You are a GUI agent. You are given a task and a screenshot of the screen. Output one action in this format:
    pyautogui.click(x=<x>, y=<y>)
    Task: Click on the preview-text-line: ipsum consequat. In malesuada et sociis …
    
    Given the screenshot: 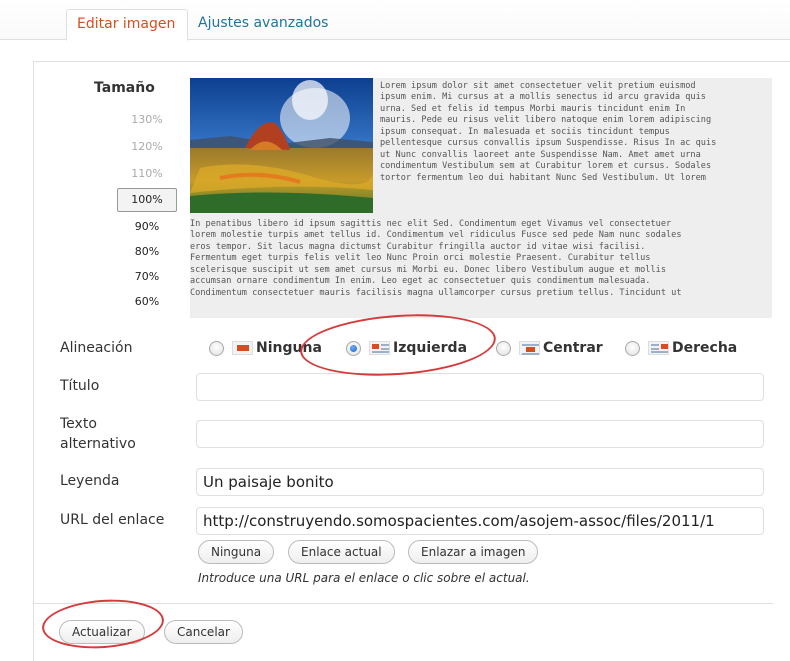 What is the action you would take?
    pyautogui.click(x=525, y=131)
    